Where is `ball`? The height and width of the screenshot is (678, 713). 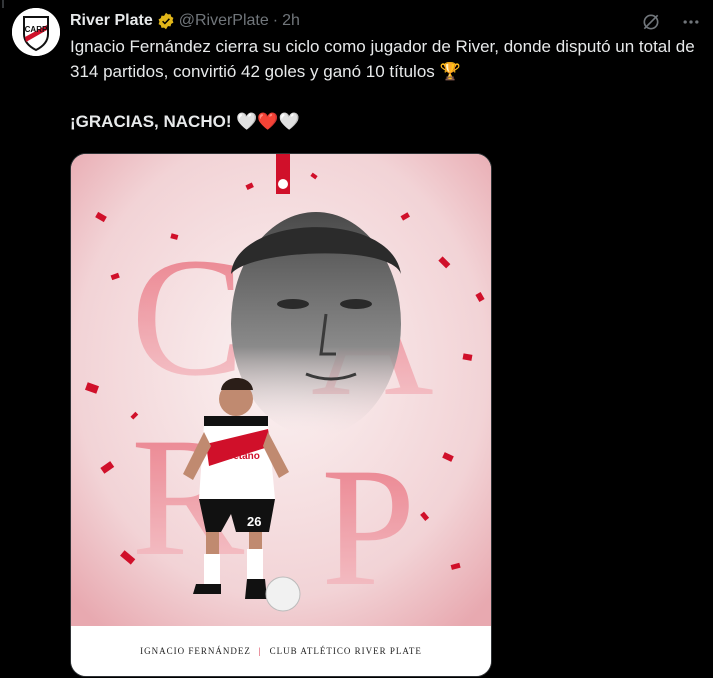
ball is located at coordinates (283, 594).